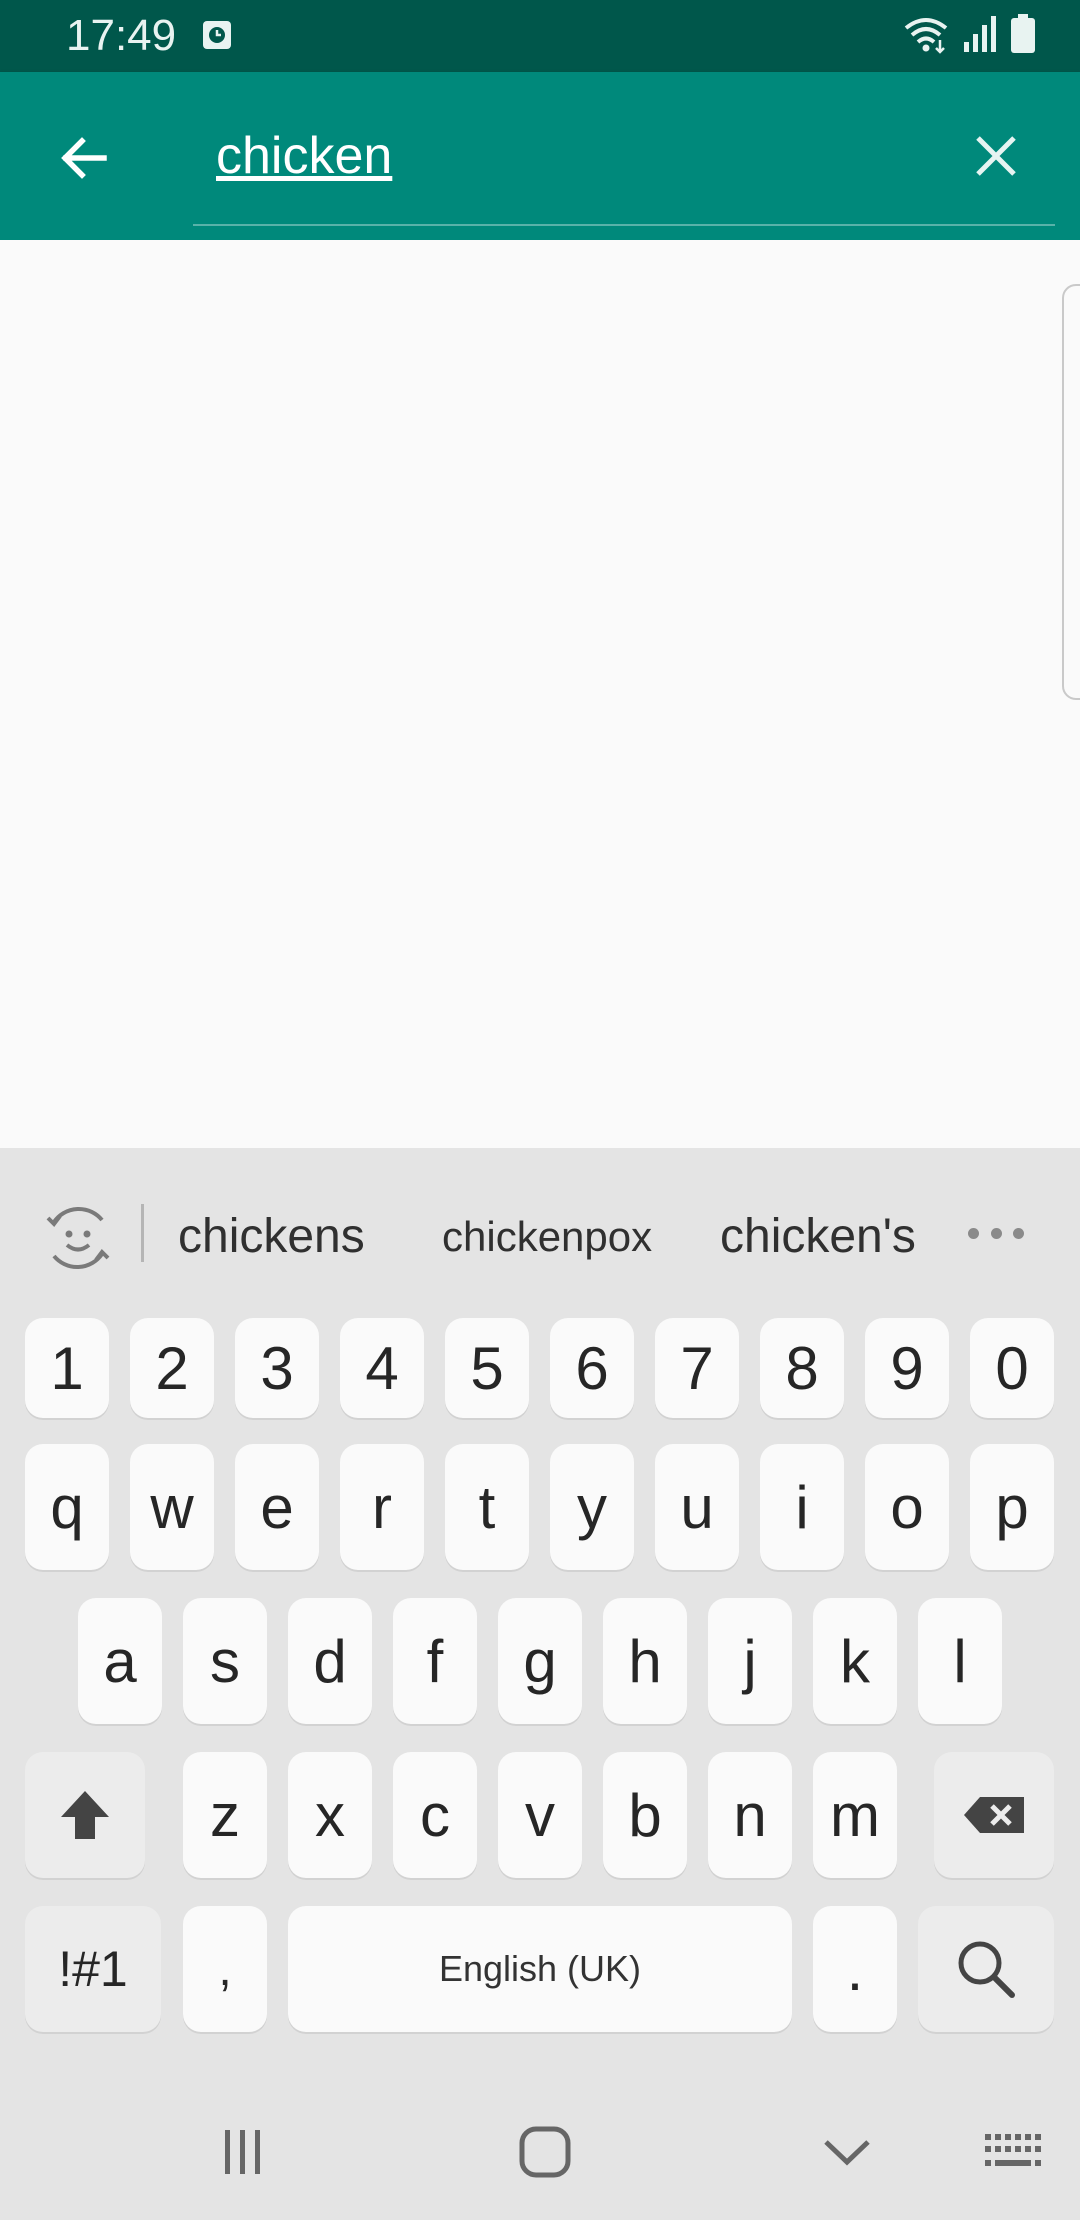 The height and width of the screenshot is (2220, 1080). I want to click on key-b: b, so click(645, 1815).